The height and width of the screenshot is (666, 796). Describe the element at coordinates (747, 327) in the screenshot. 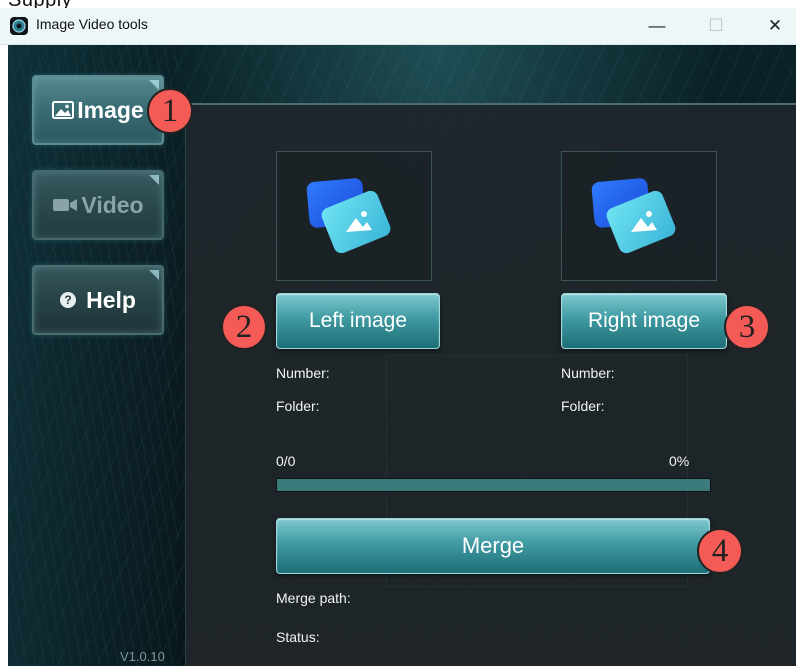

I see `callout-badge-3: 3` at that location.